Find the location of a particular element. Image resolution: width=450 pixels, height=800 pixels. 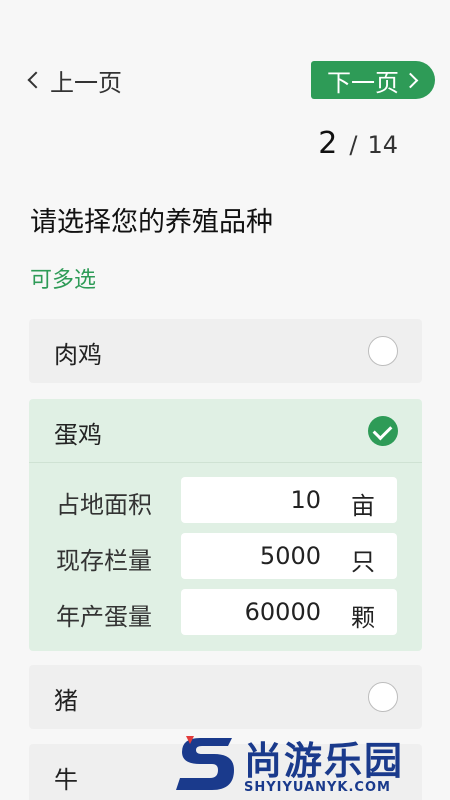

field-label: 占地面积 is located at coordinates (104, 505).